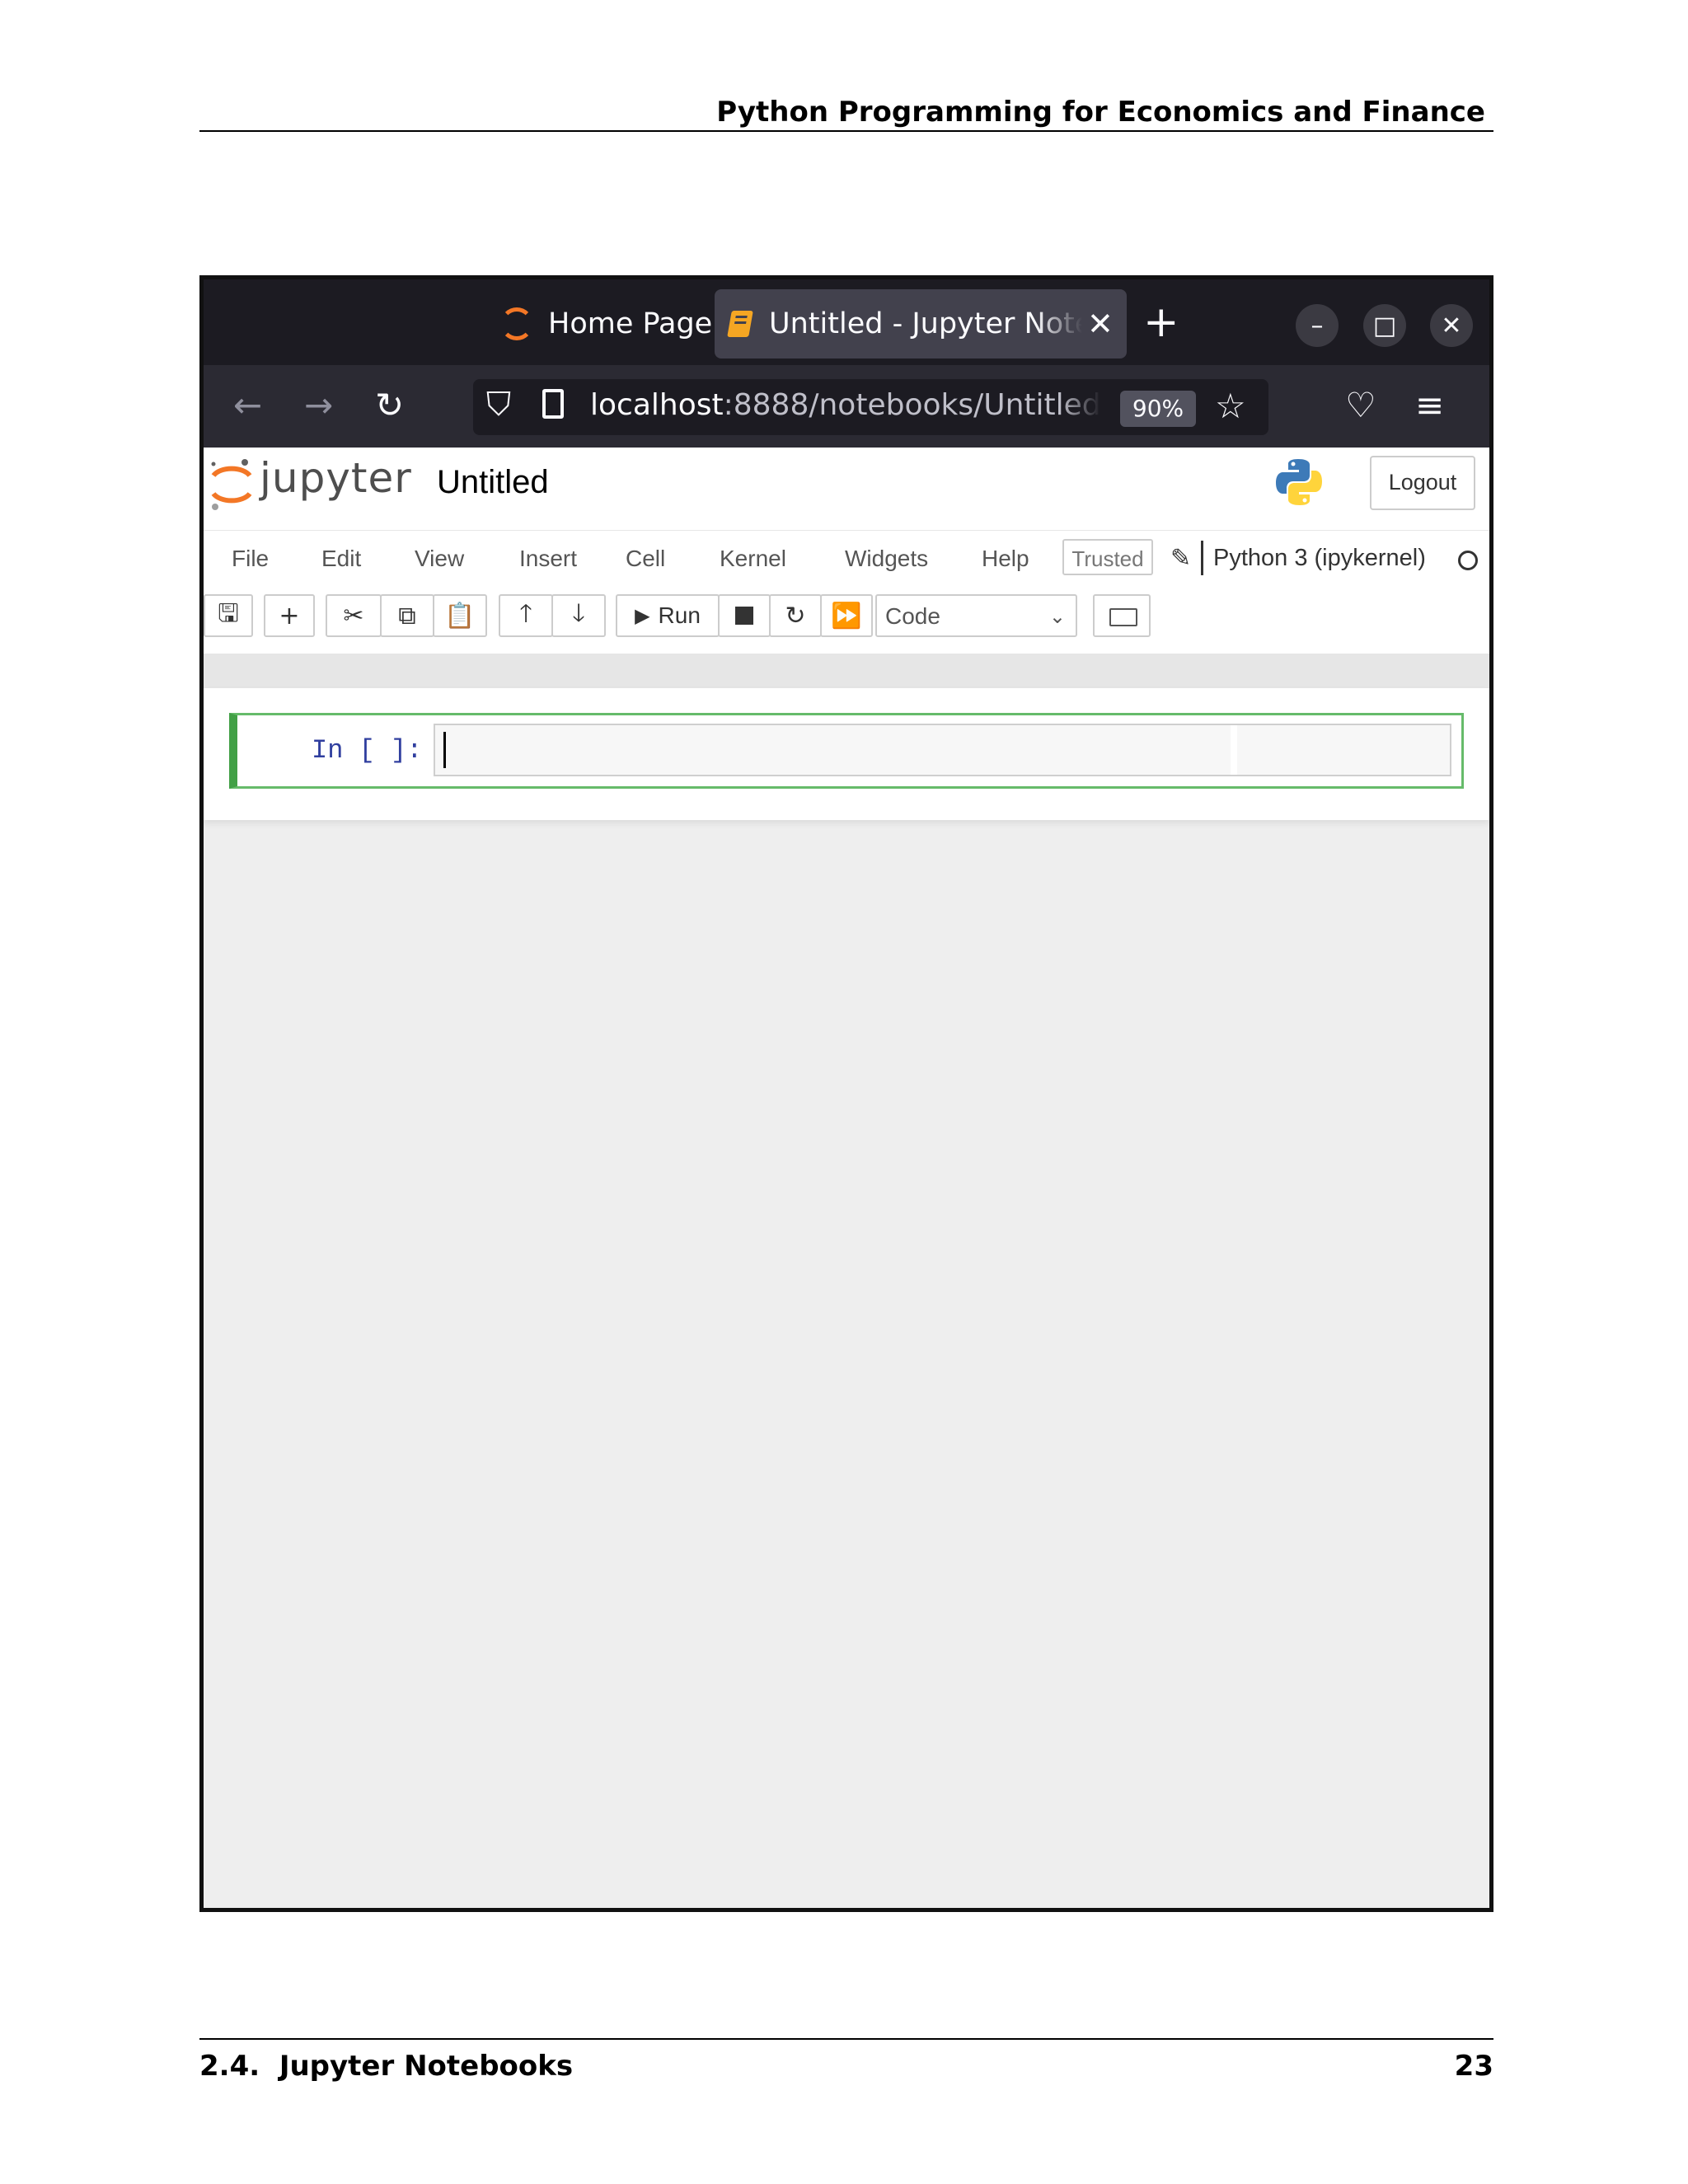  Describe the element at coordinates (525, 613) in the screenshot. I see `arrow-up-icon: 🡑` at that location.